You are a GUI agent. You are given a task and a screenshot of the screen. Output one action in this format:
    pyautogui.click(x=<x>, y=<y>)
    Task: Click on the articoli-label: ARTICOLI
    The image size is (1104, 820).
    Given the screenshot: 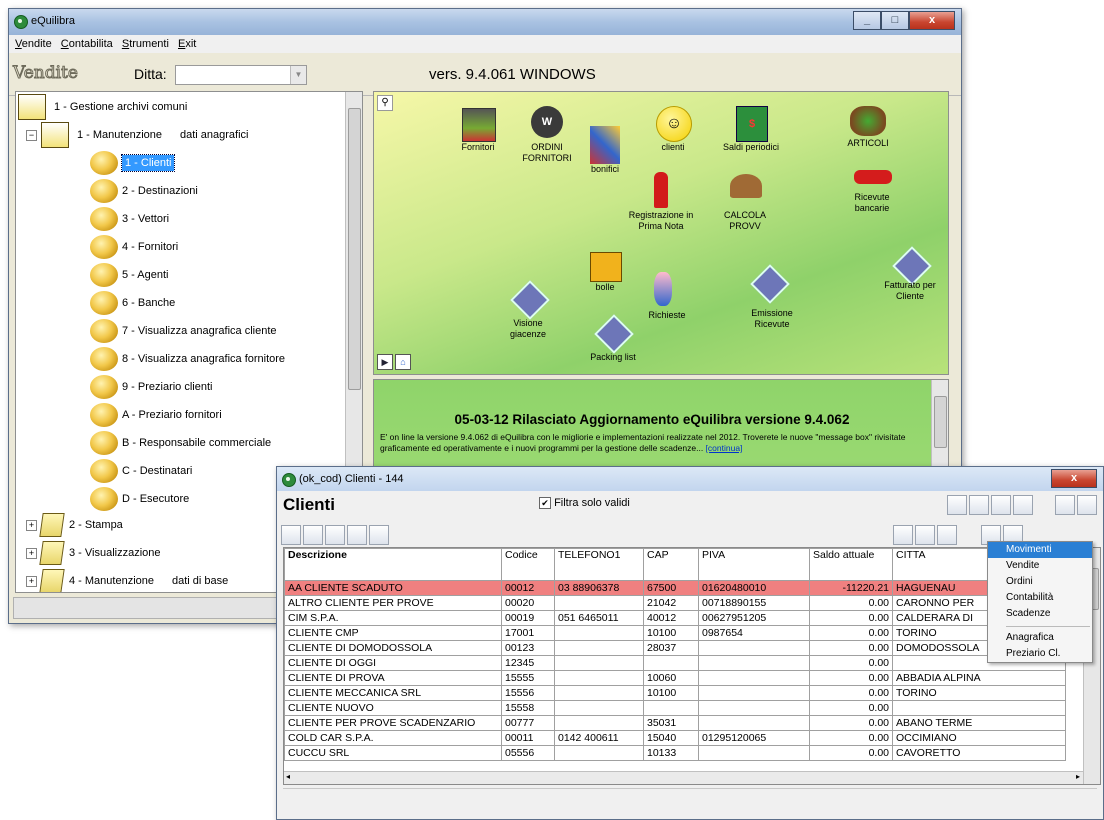 What is the action you would take?
    pyautogui.click(x=868, y=143)
    